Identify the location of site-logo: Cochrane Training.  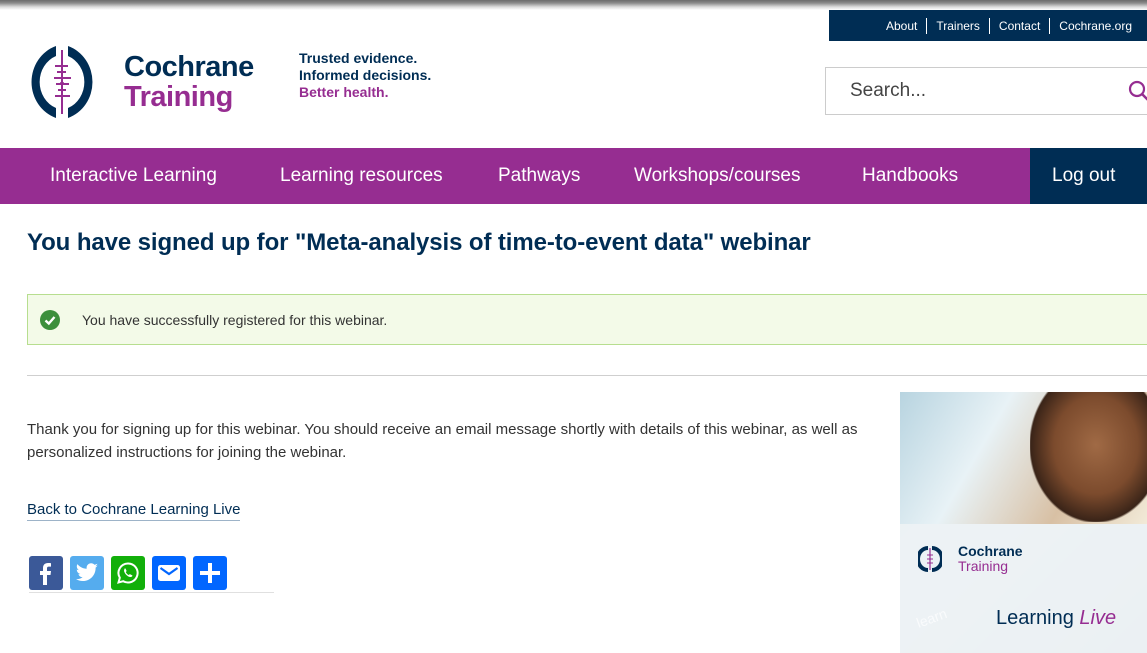
(140, 82).